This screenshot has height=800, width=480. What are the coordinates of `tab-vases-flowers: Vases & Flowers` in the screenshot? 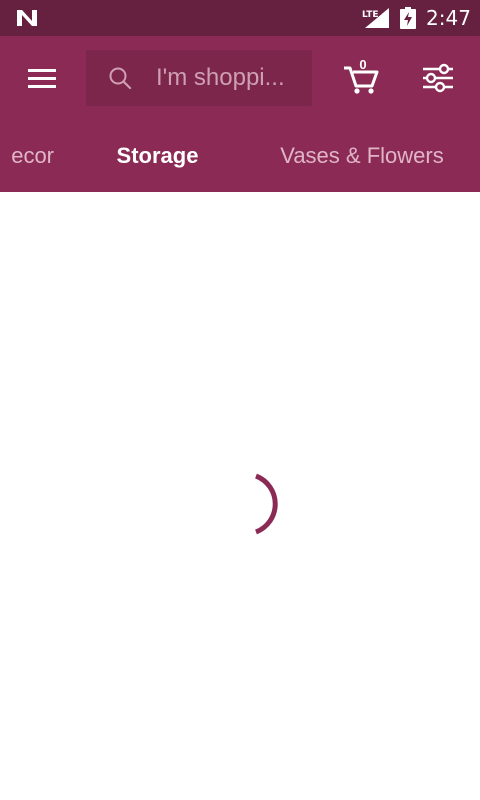 It's located at (362, 156).